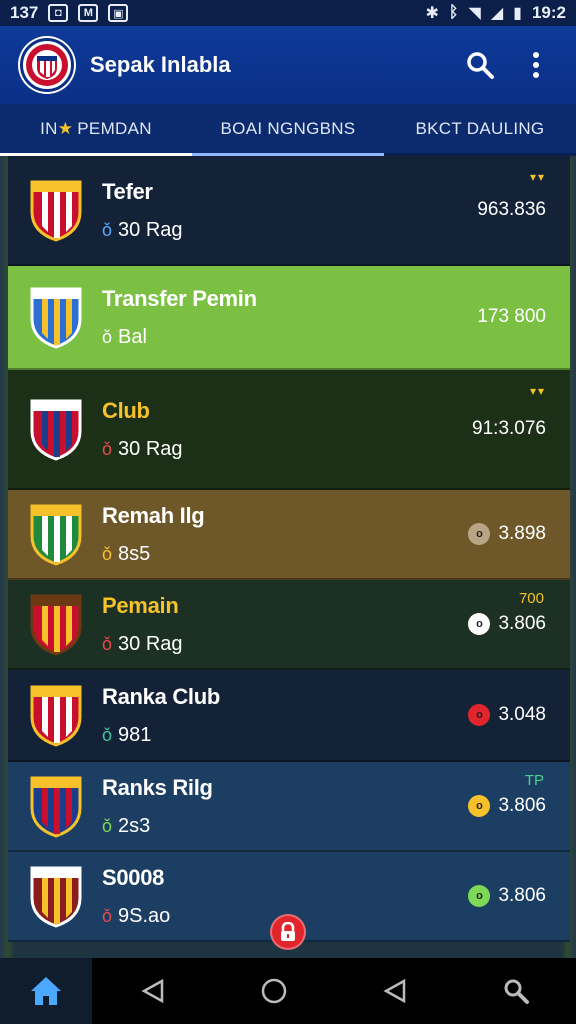 This screenshot has width=576, height=1024. I want to click on row-value: 173 800, so click(511, 317).